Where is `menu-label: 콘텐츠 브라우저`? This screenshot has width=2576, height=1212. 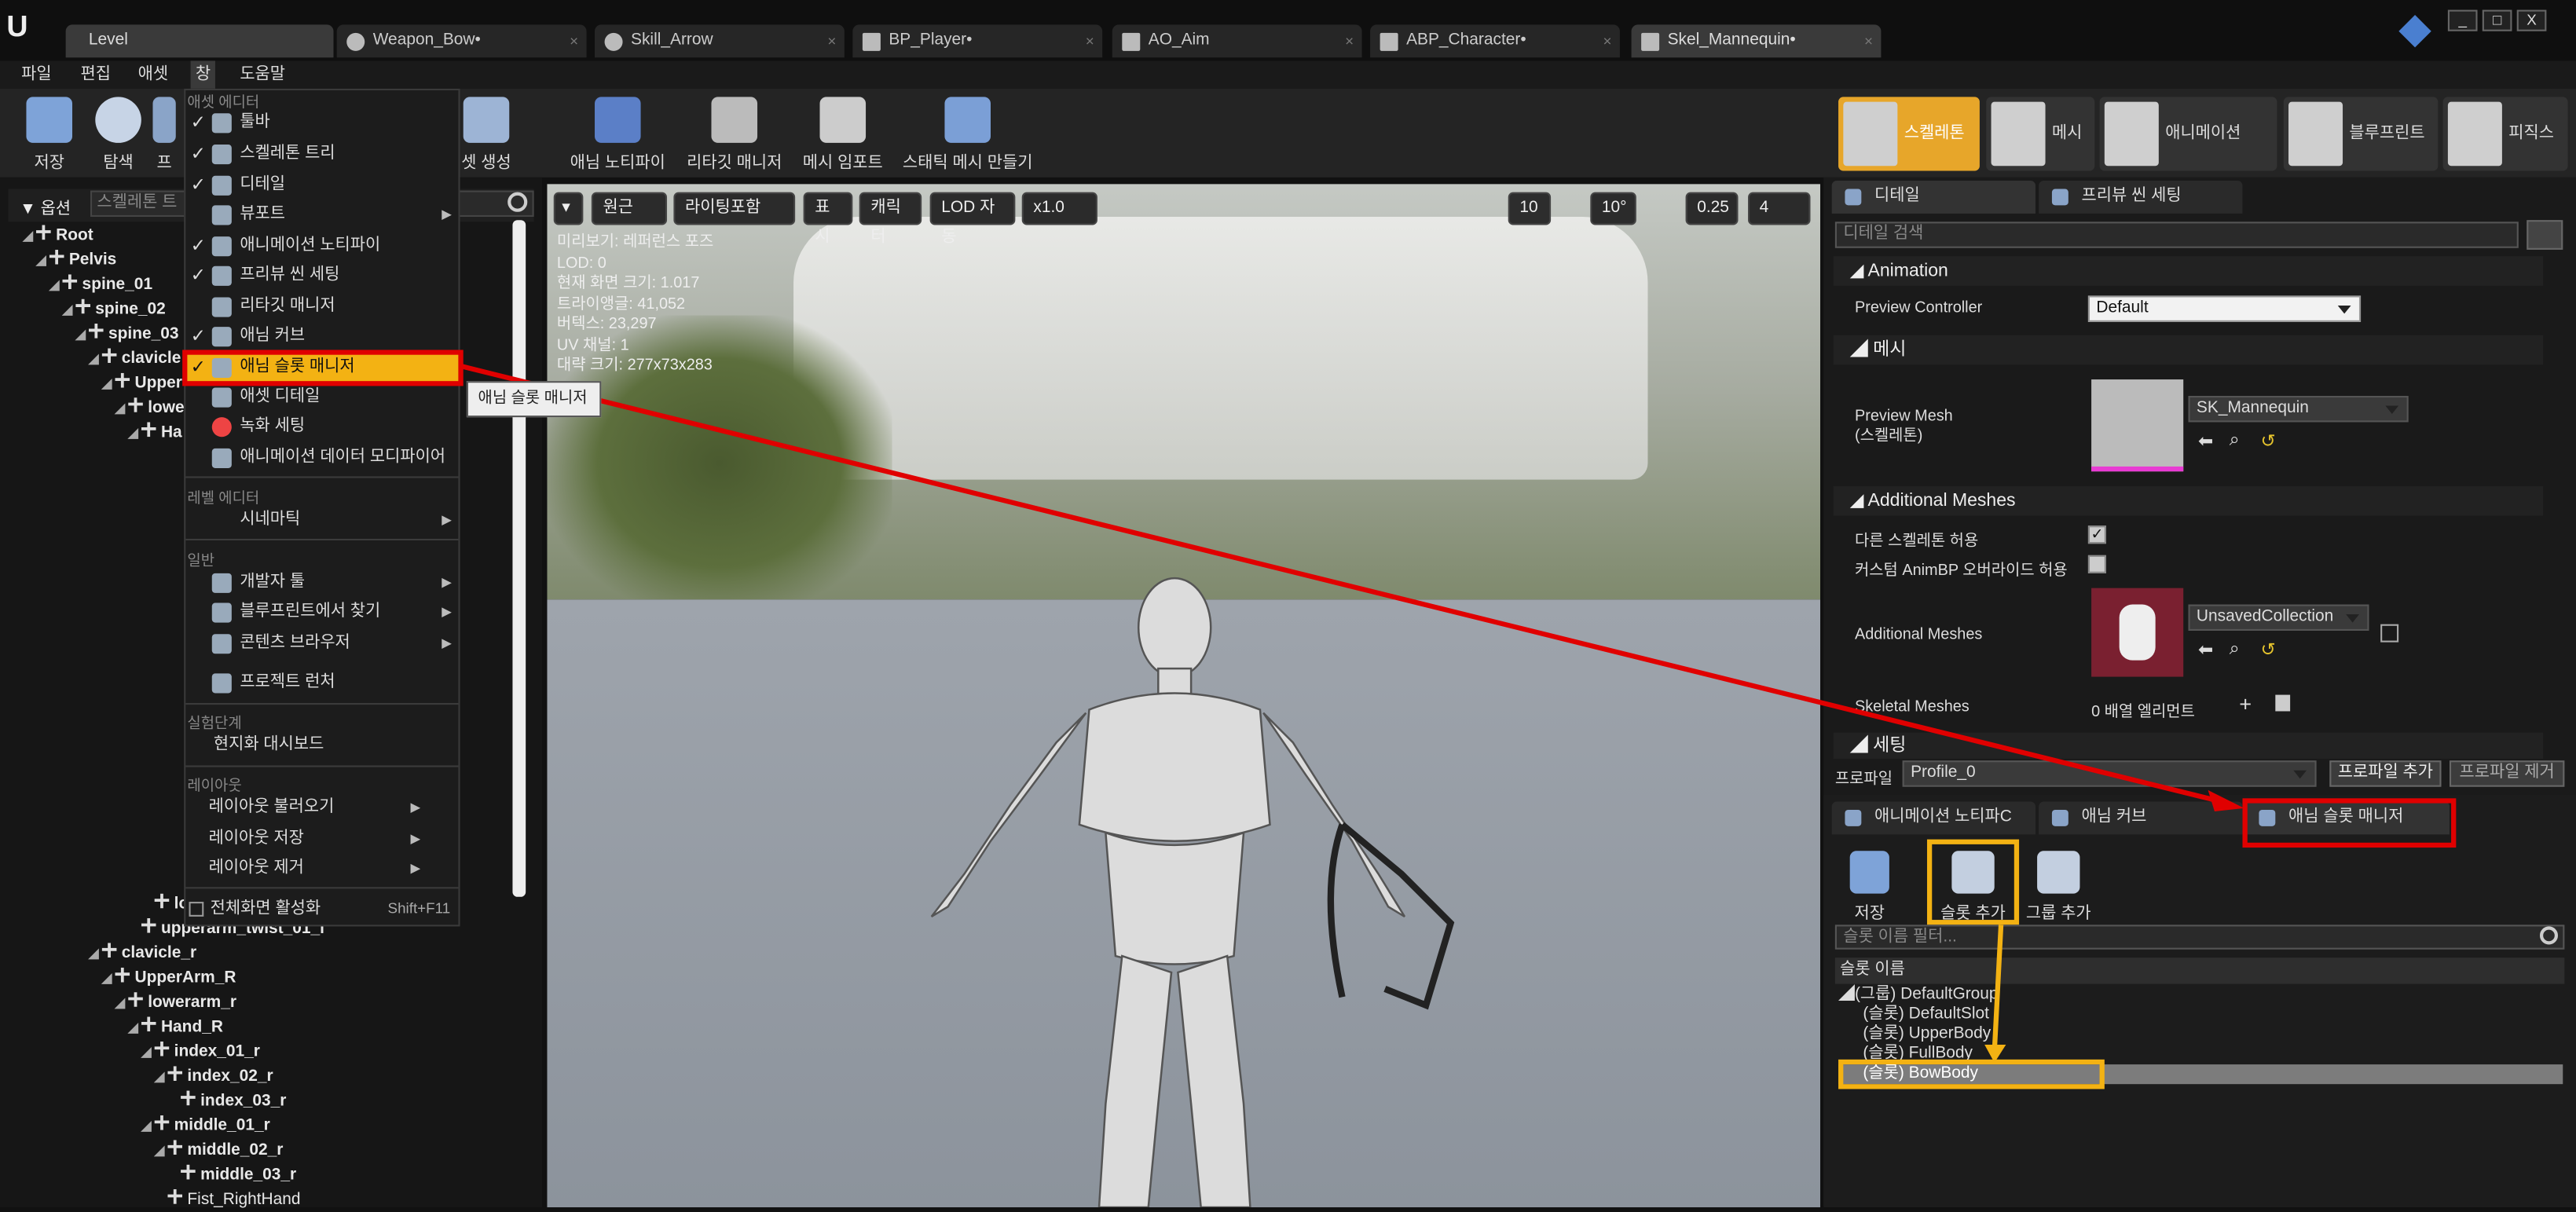
menu-label: 콘텐츠 브라우저 is located at coordinates (295, 643).